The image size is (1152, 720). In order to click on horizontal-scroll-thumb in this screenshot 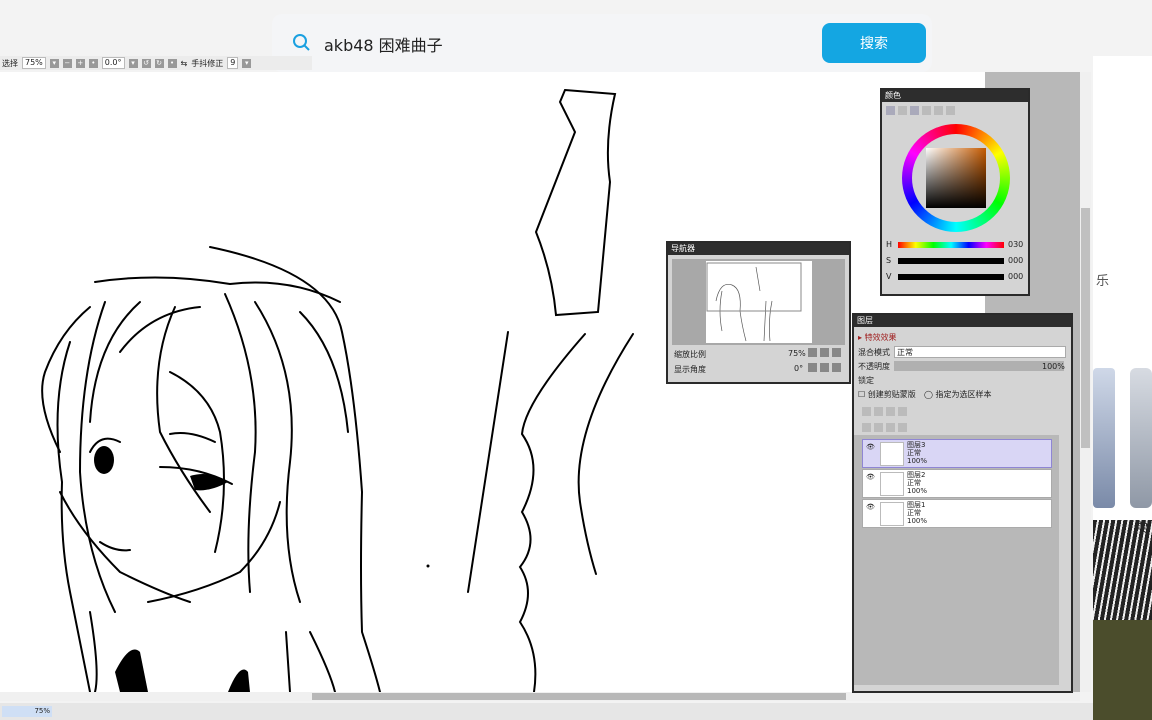, I will do `click(579, 696)`.